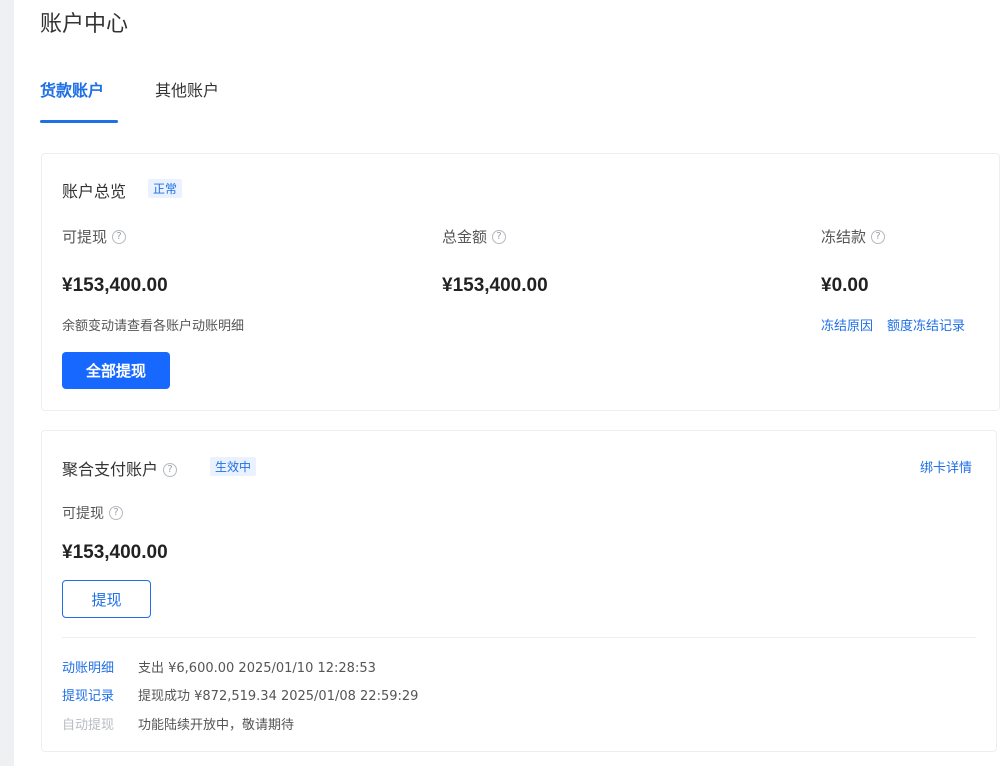 This screenshot has height=766, width=1000. What do you see at coordinates (519, 637) in the screenshot?
I see `divider` at bounding box center [519, 637].